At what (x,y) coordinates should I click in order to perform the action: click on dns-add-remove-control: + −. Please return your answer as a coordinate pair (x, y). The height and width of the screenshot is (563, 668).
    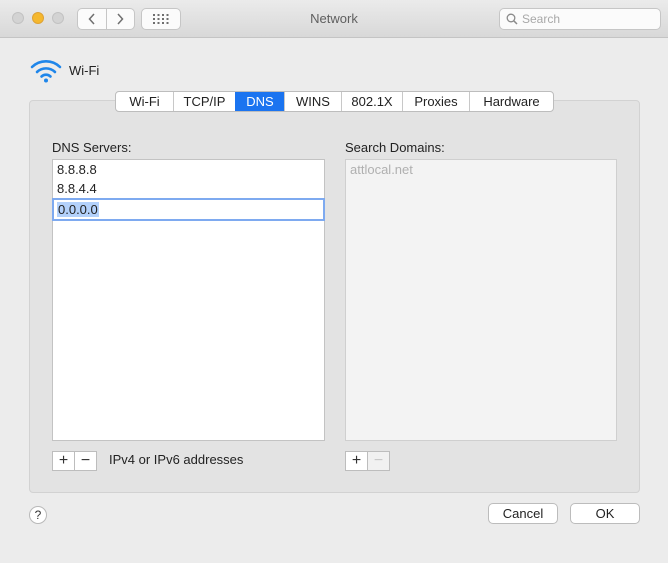
    Looking at the image, I should click on (74, 461).